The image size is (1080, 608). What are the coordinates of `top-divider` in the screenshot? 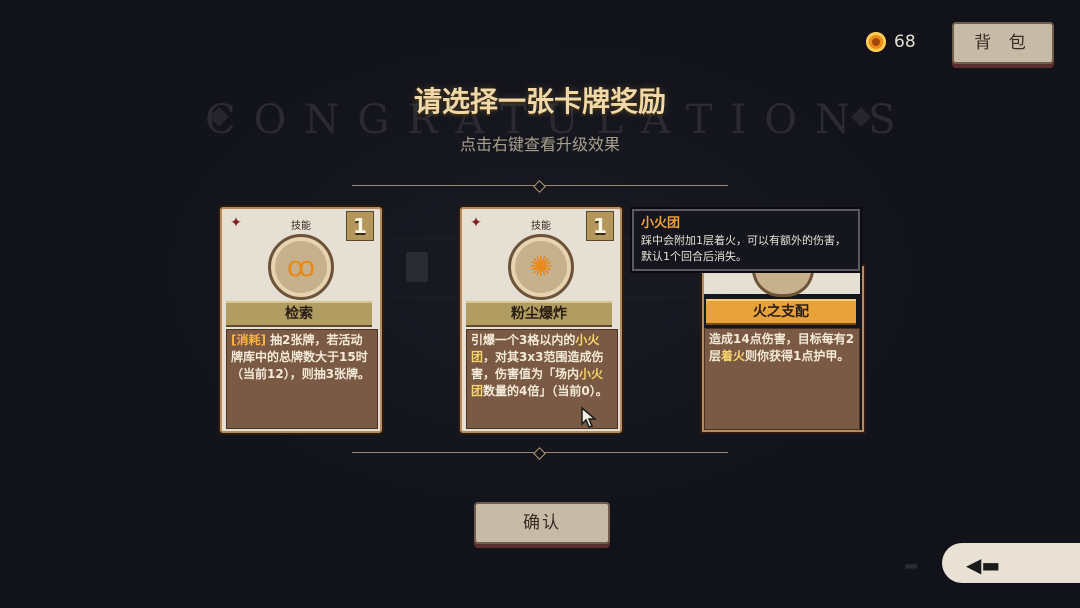 It's located at (540, 186).